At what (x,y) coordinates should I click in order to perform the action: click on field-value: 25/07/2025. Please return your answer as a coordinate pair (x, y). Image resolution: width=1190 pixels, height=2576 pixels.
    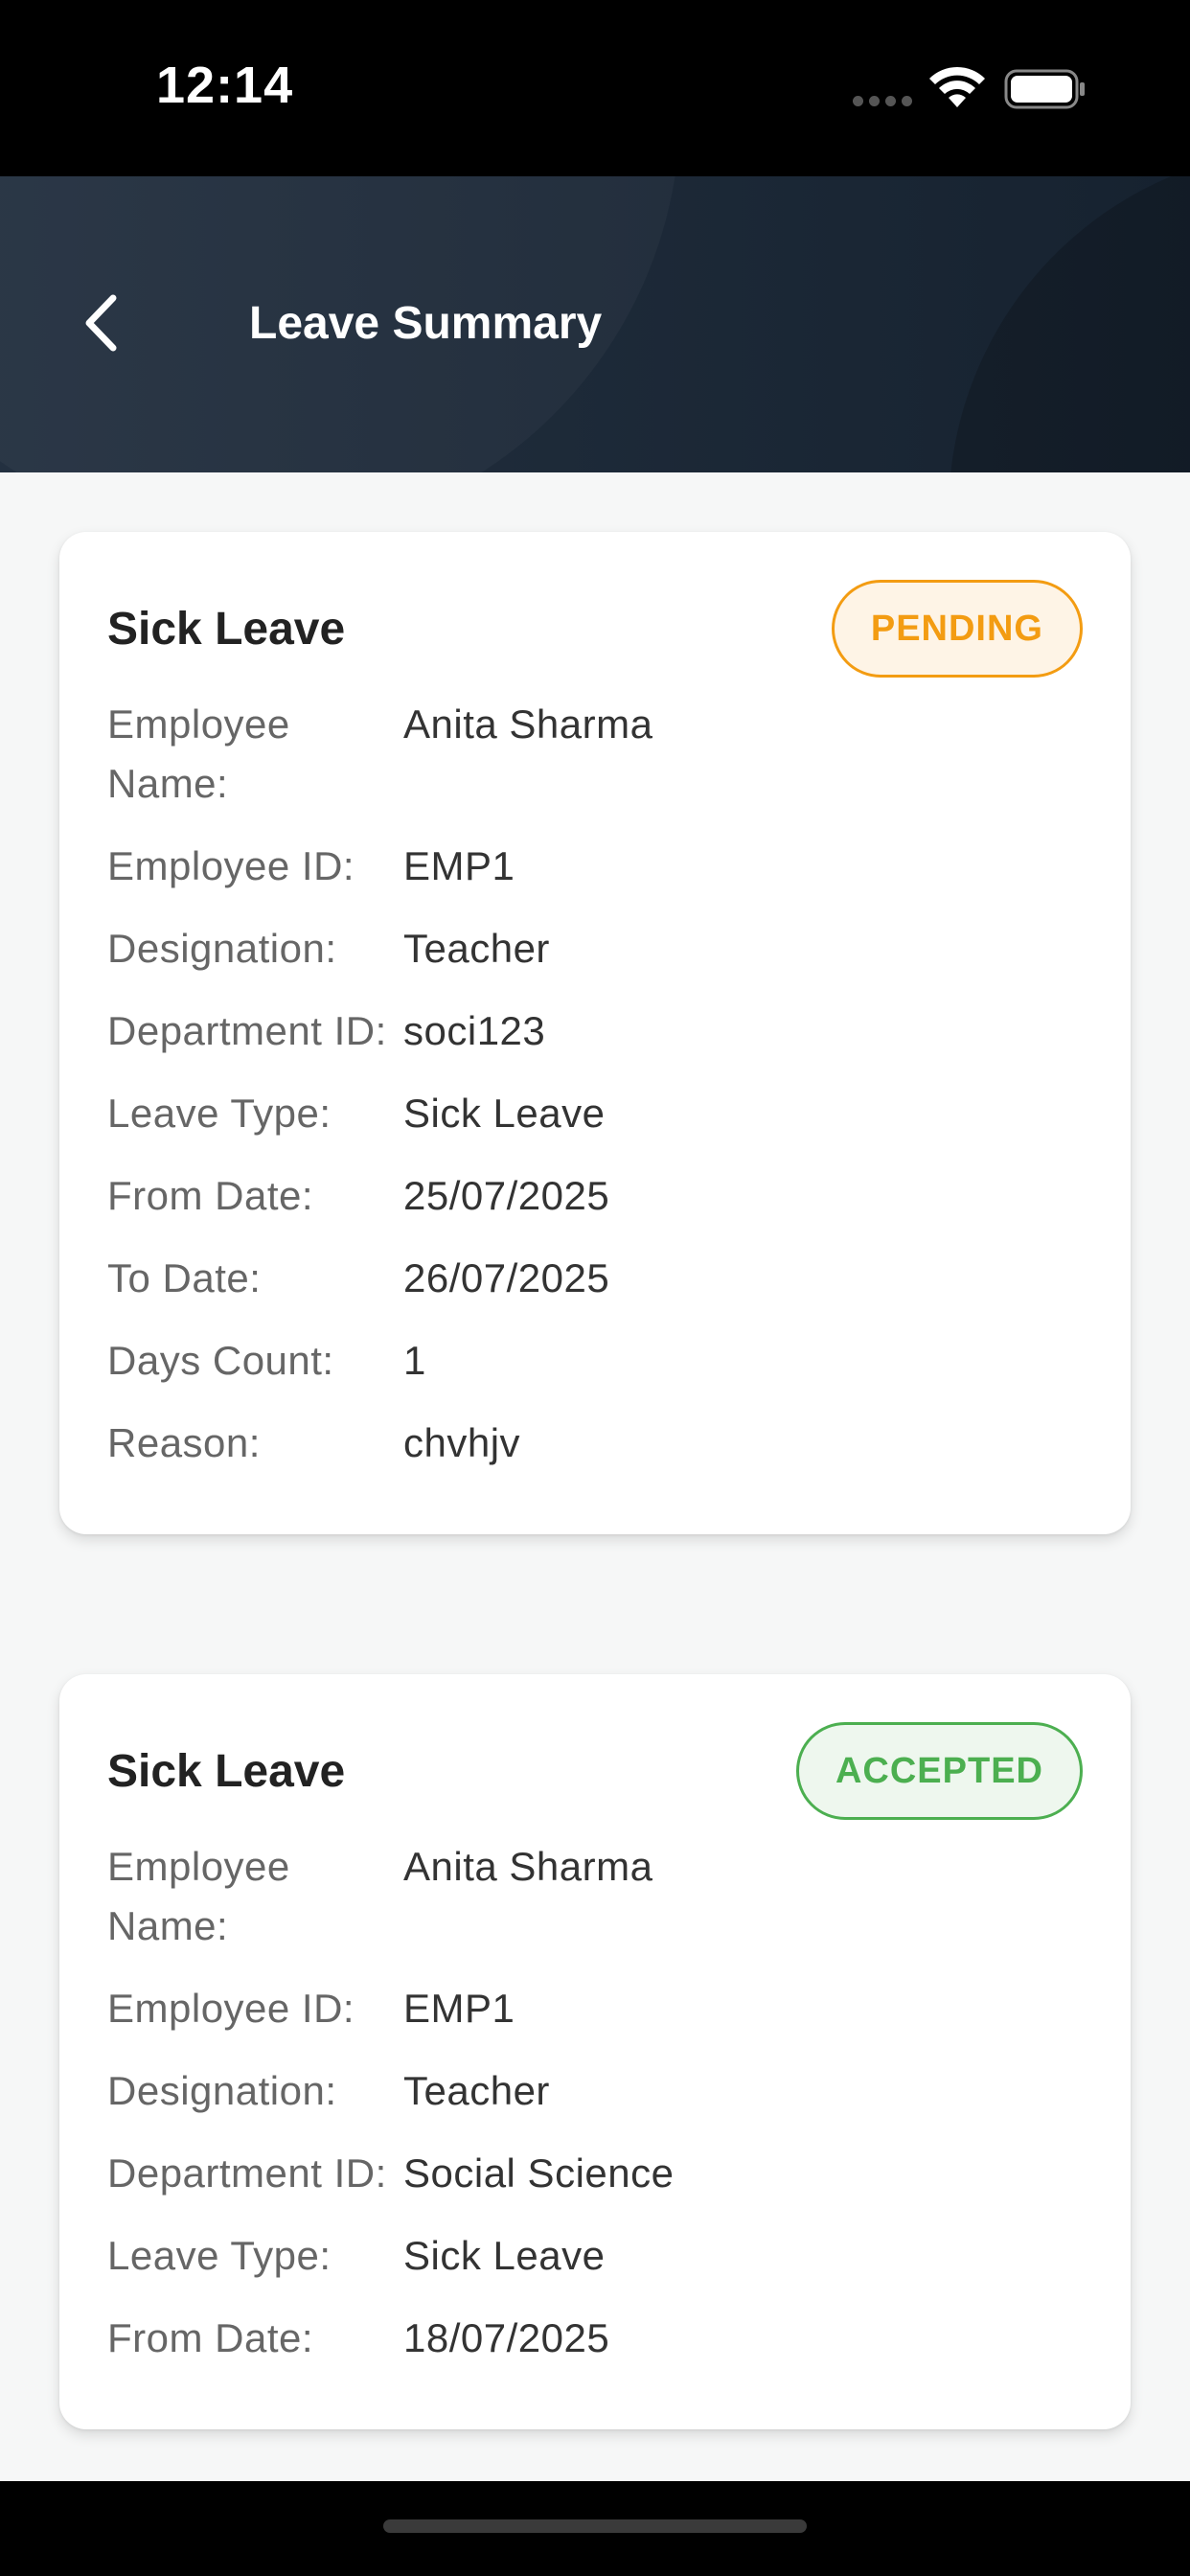
    Looking at the image, I should click on (507, 1195).